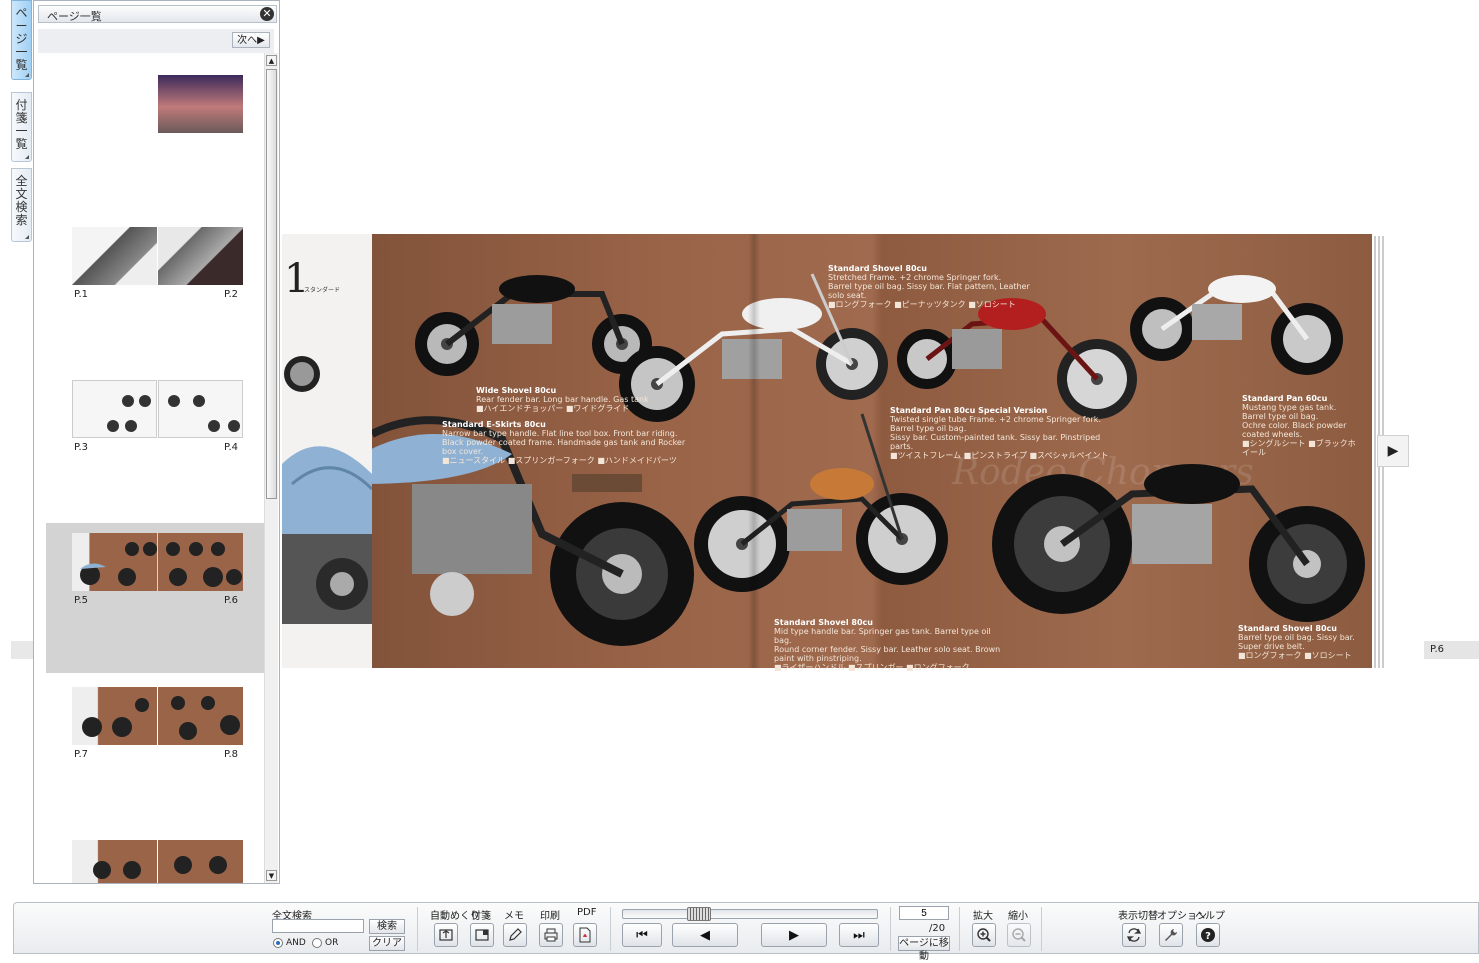 This screenshot has width=1479, height=963. What do you see at coordinates (81, 600) in the screenshot?
I see `thumbnail-left-label: P.5` at bounding box center [81, 600].